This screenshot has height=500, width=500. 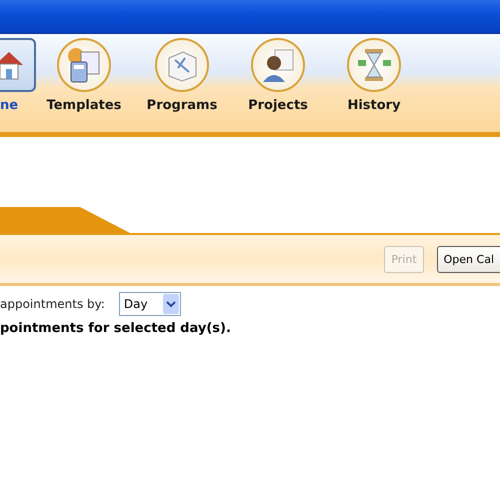 I want to click on filter-label: appointments by:, so click(x=52, y=304).